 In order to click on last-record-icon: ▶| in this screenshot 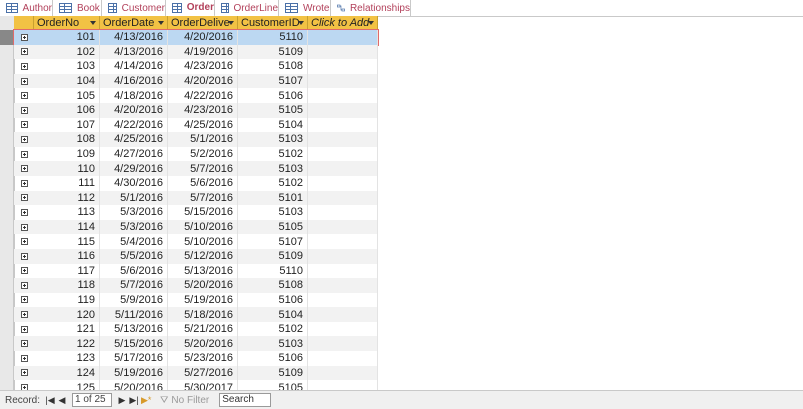, I will do `click(134, 400)`.